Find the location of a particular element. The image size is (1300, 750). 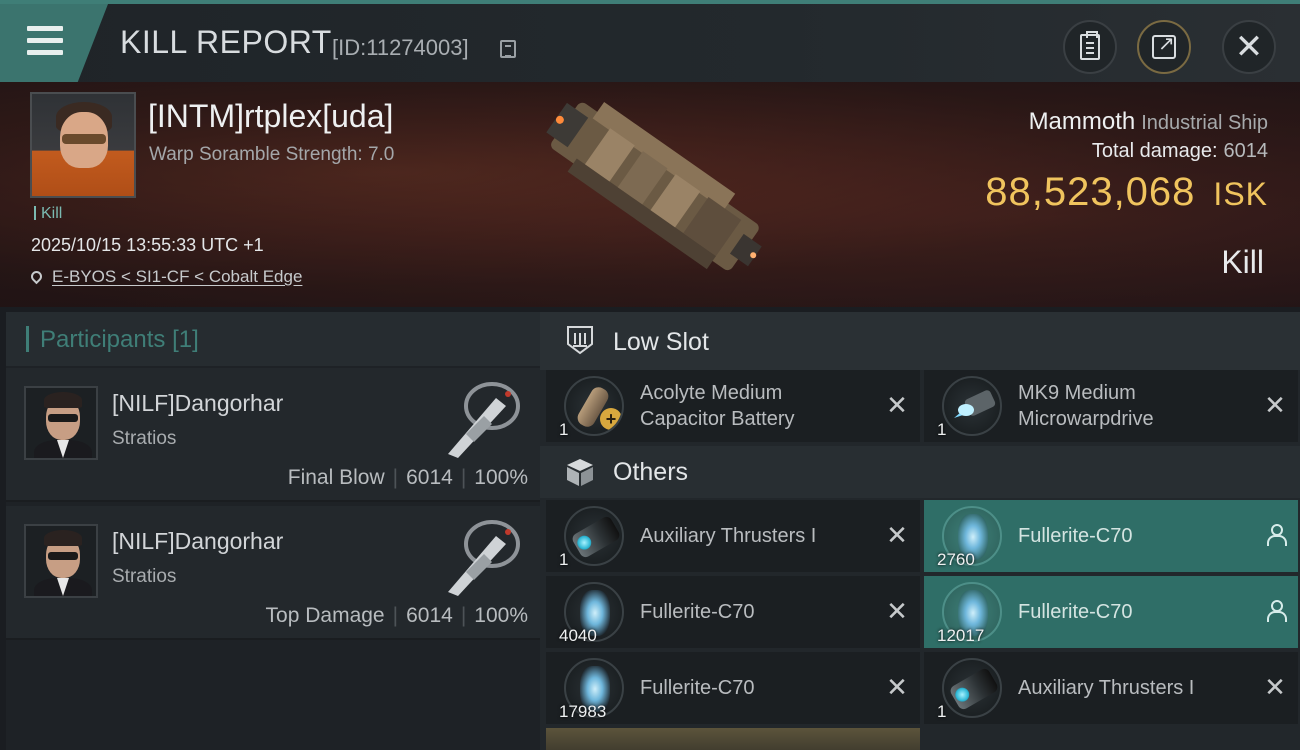

fitted-badge: + is located at coordinates (611, 419).